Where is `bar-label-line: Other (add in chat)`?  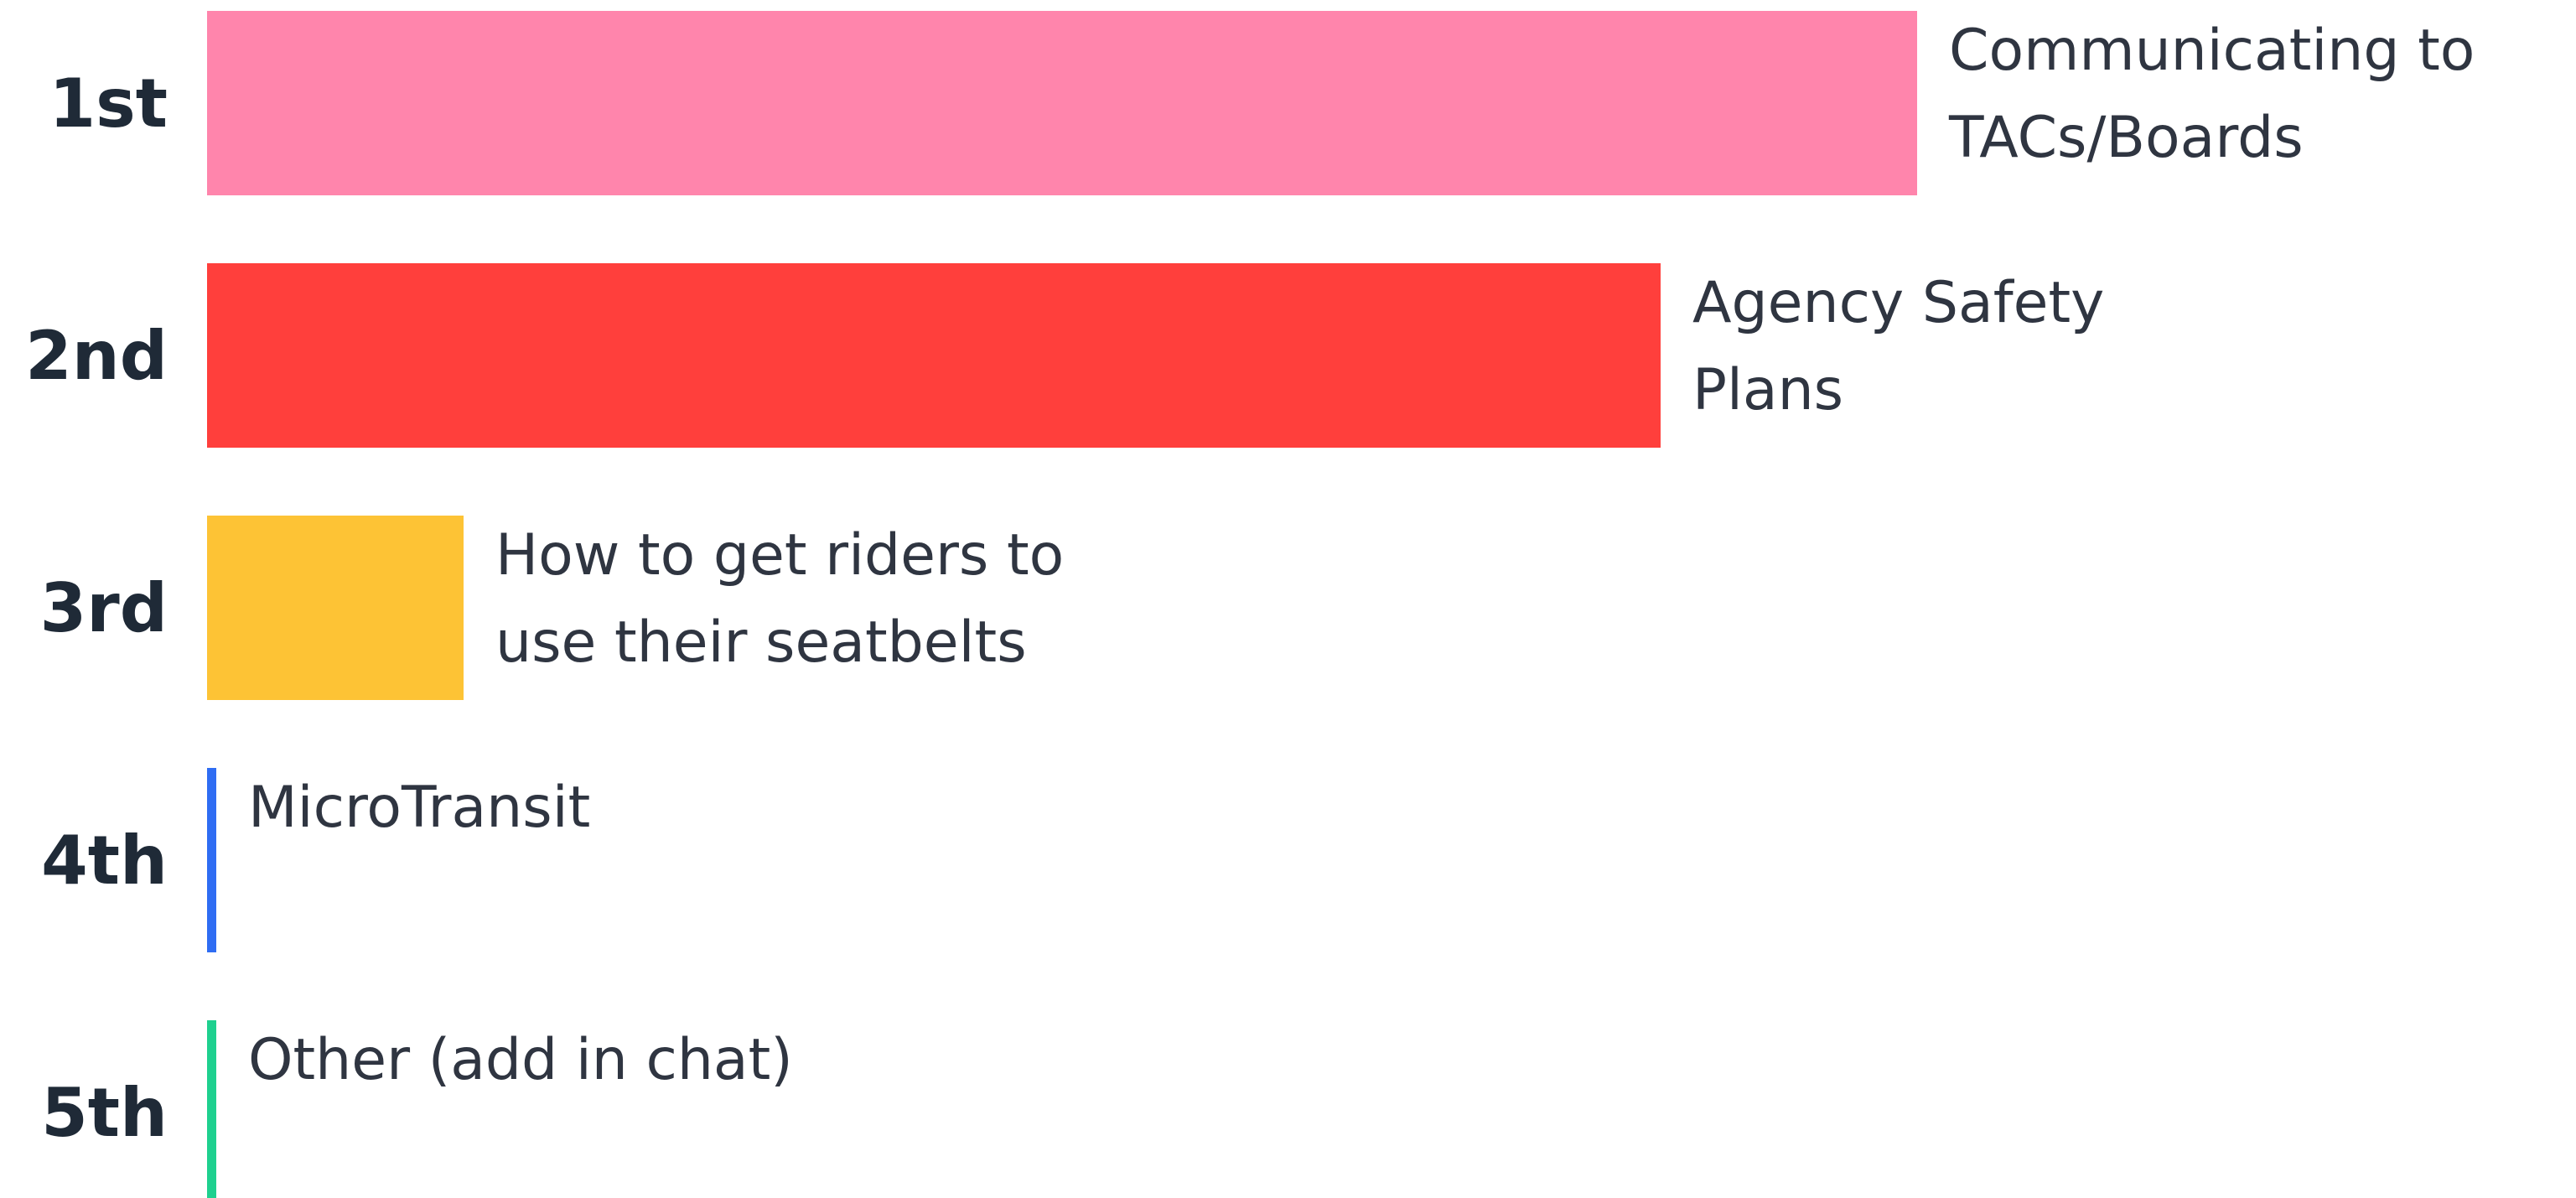
bar-label-line: Other (add in chat) is located at coordinates (520, 1060).